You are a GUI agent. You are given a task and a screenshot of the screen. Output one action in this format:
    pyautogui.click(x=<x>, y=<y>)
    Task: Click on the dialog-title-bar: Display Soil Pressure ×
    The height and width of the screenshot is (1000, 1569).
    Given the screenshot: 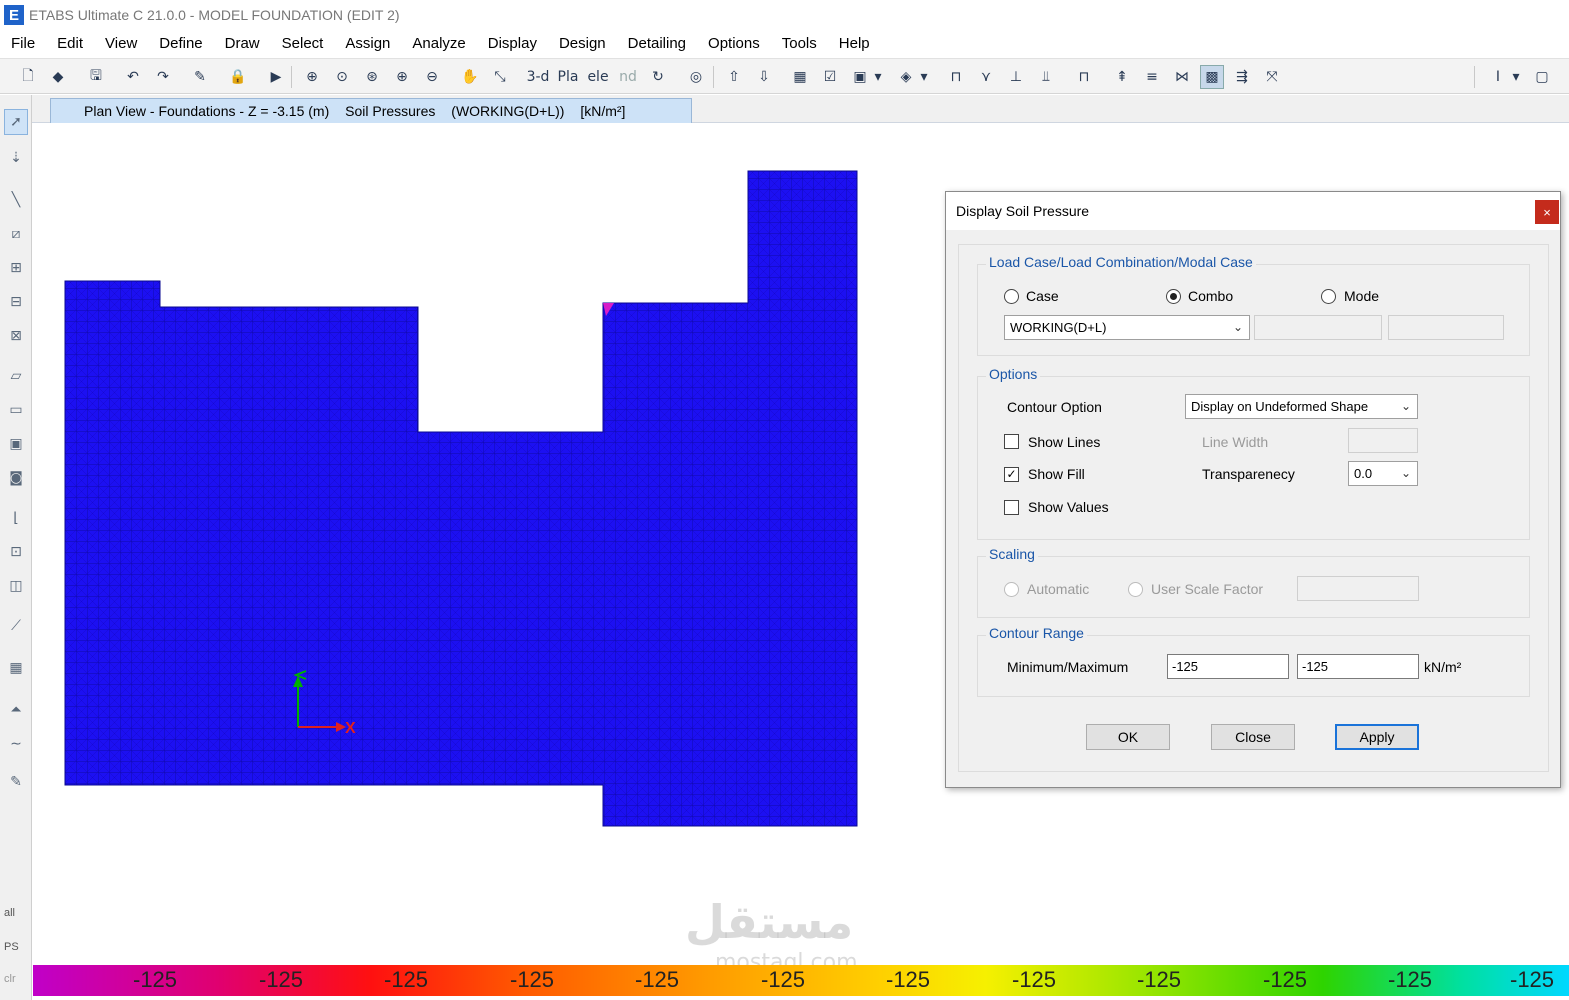 What is the action you would take?
    pyautogui.click(x=1253, y=211)
    